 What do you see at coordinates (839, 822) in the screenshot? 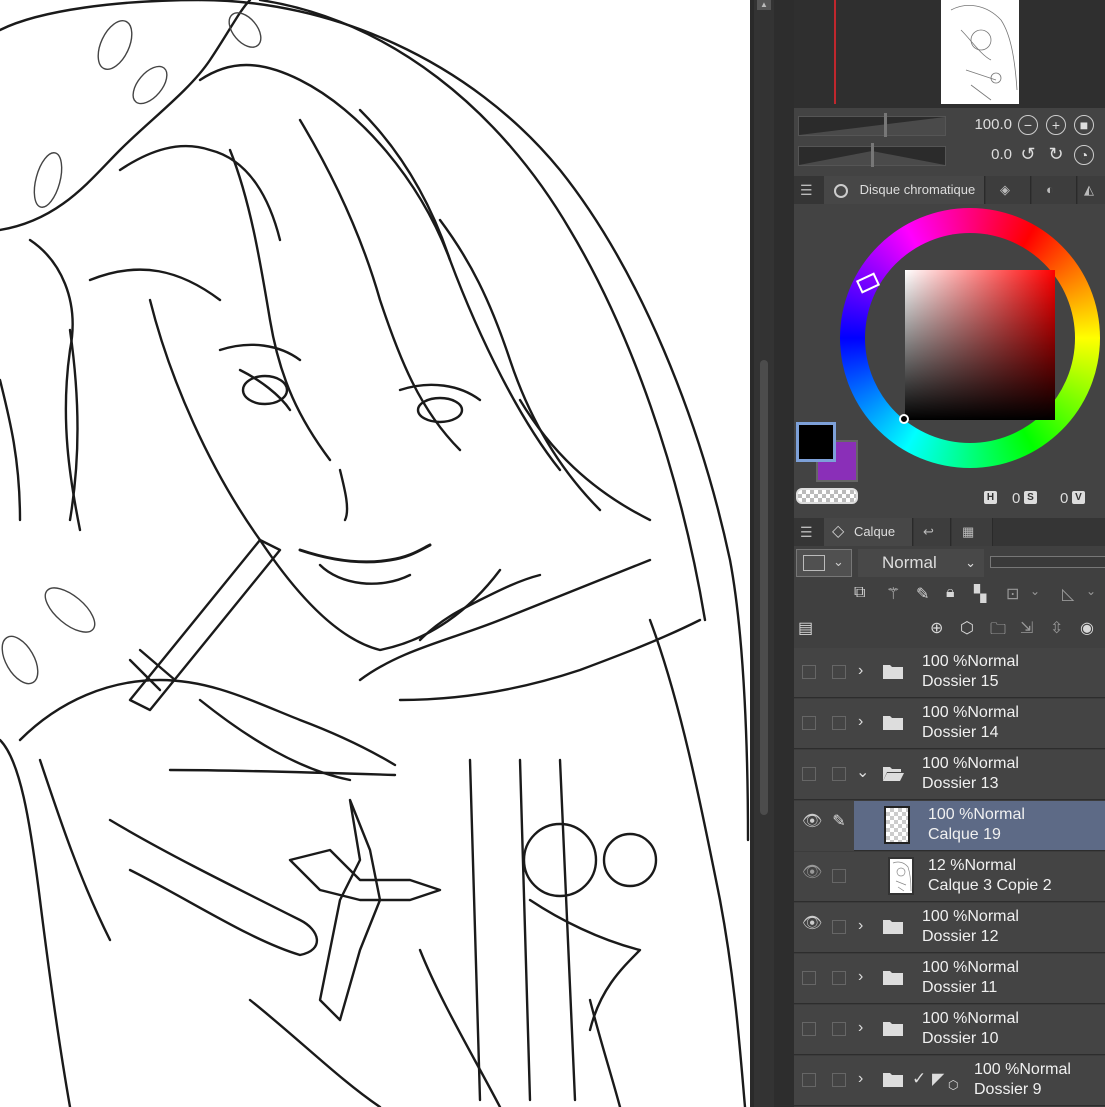
I see `pen-icon: ✎` at bounding box center [839, 822].